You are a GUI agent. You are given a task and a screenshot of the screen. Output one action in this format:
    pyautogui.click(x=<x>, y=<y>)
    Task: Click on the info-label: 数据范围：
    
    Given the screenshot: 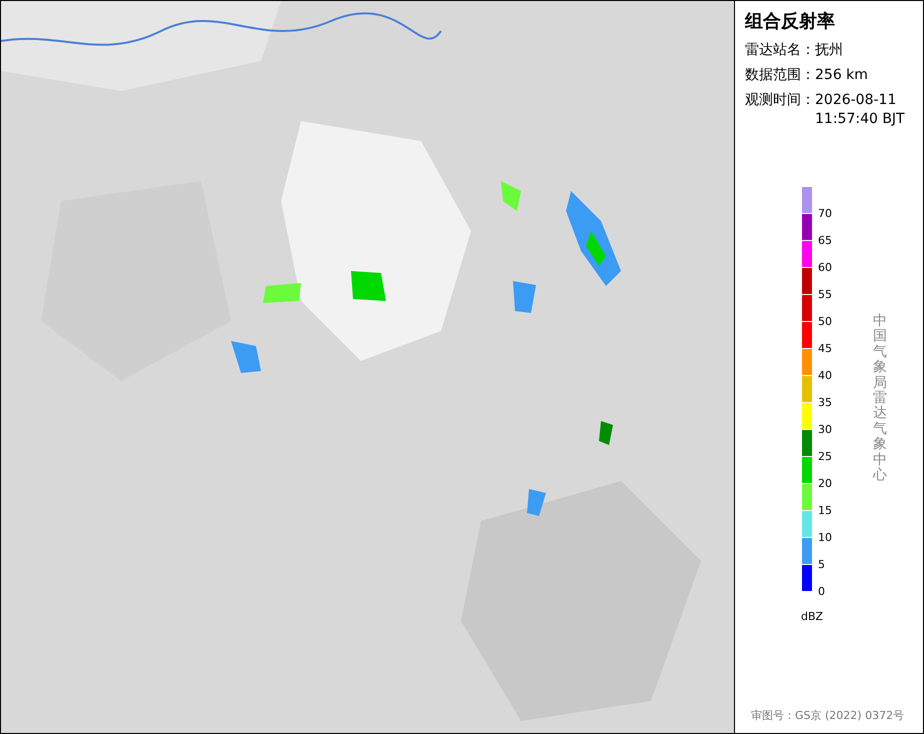 What is the action you would take?
    pyautogui.click(x=780, y=75)
    